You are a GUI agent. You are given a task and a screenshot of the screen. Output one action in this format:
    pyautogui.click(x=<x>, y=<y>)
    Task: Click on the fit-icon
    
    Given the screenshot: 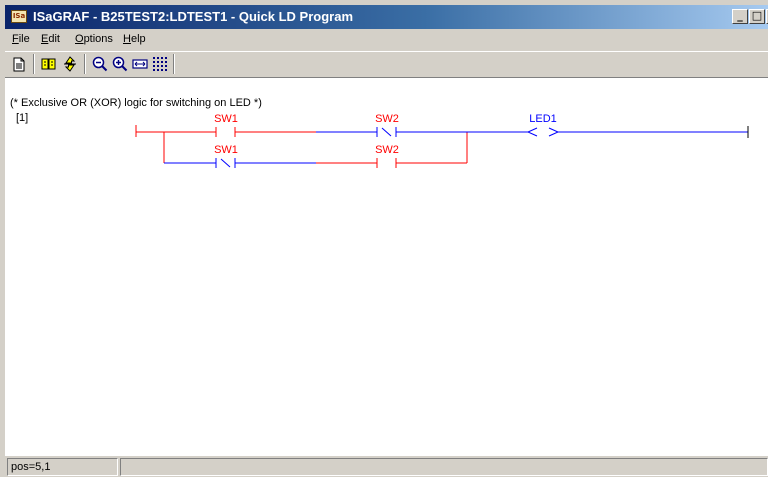 What is the action you would take?
    pyautogui.click(x=139, y=64)
    